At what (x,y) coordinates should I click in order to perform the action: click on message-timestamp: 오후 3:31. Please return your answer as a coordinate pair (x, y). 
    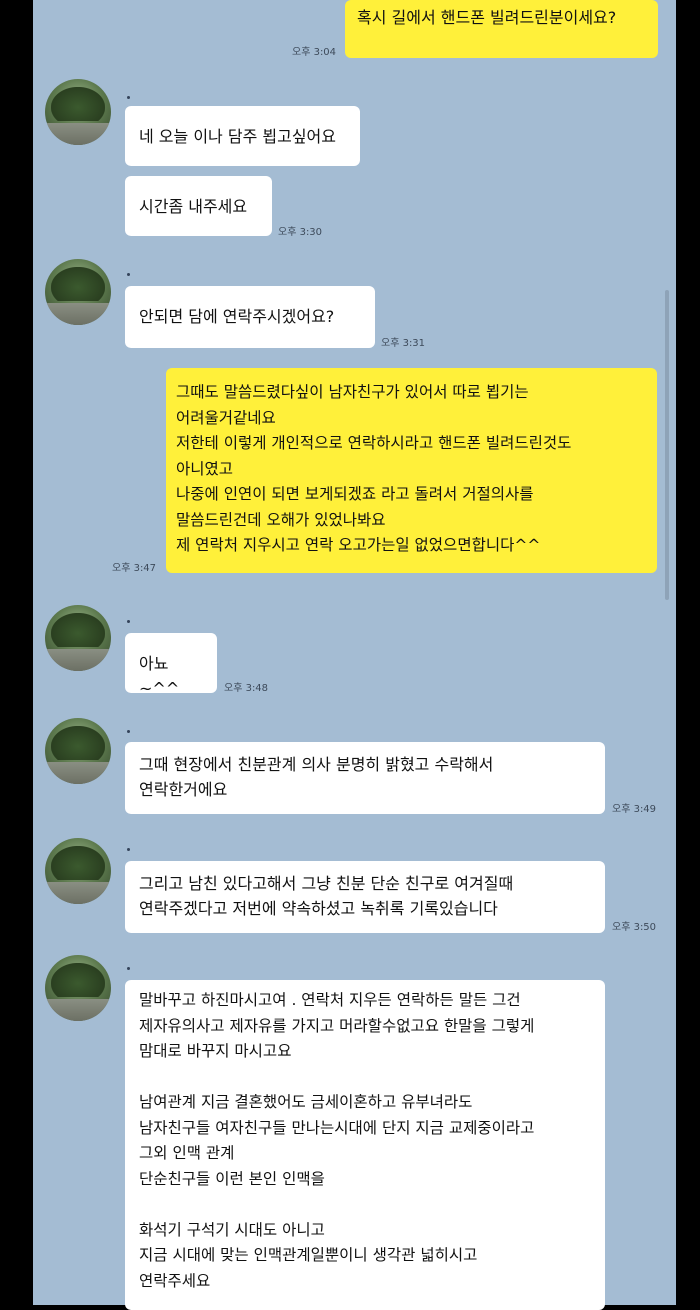
    Looking at the image, I should click on (403, 343).